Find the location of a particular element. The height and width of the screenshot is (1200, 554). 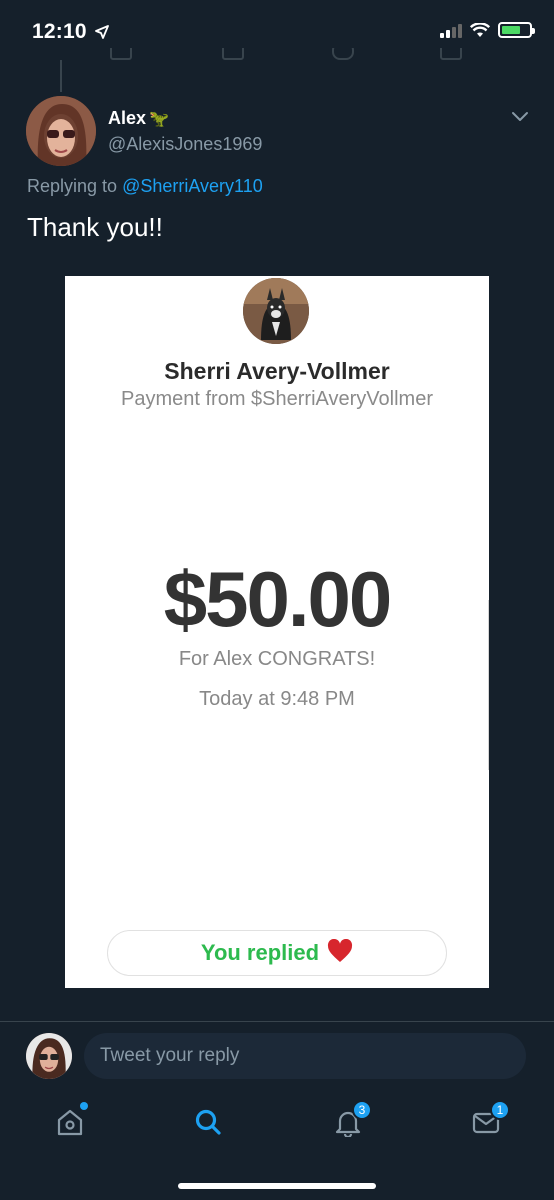

author-name: Alex 🦖 is located at coordinates (138, 118).